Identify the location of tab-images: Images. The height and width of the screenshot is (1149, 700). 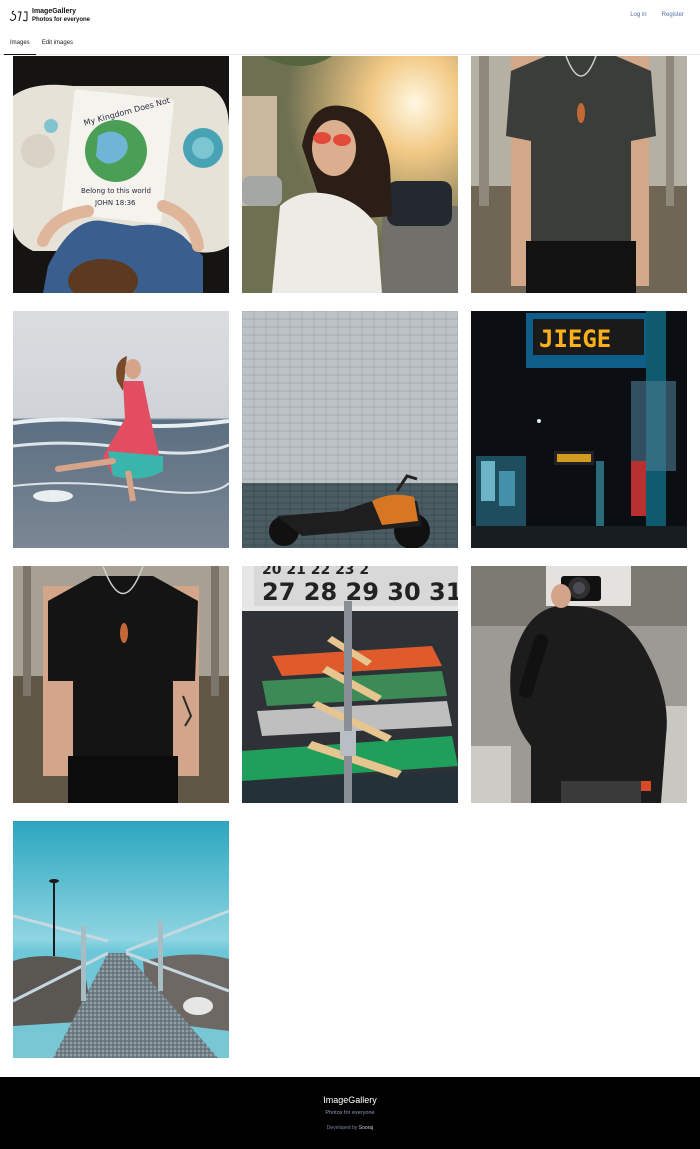
(20, 46).